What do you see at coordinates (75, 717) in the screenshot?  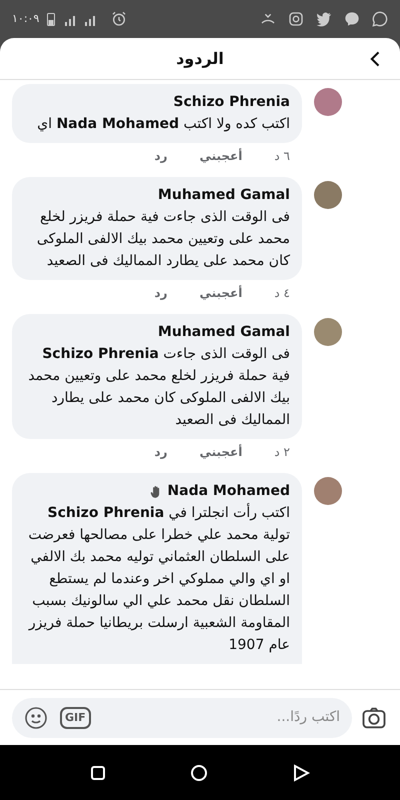 I see `gif-button: GIF` at bounding box center [75, 717].